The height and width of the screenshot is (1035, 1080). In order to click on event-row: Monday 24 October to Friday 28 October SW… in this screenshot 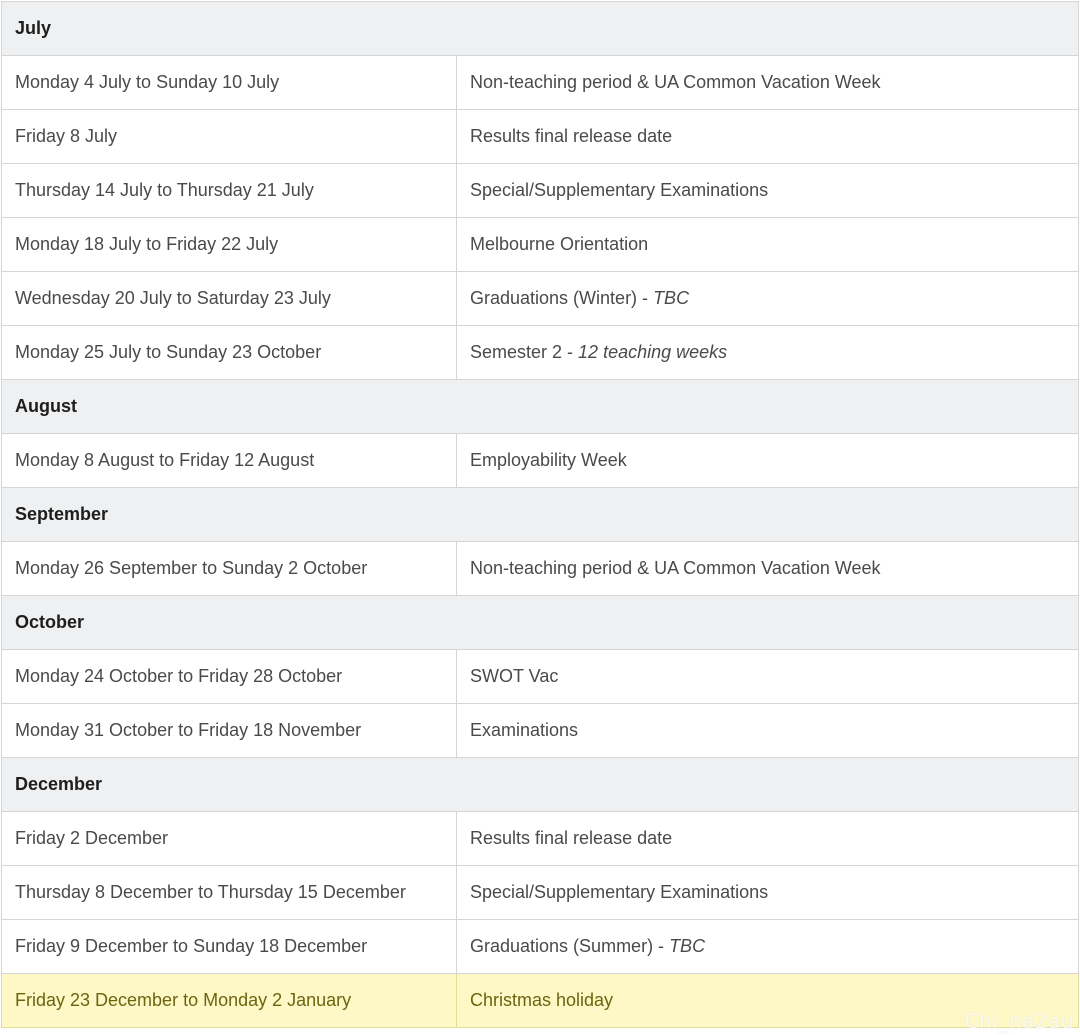, I will do `click(540, 676)`.